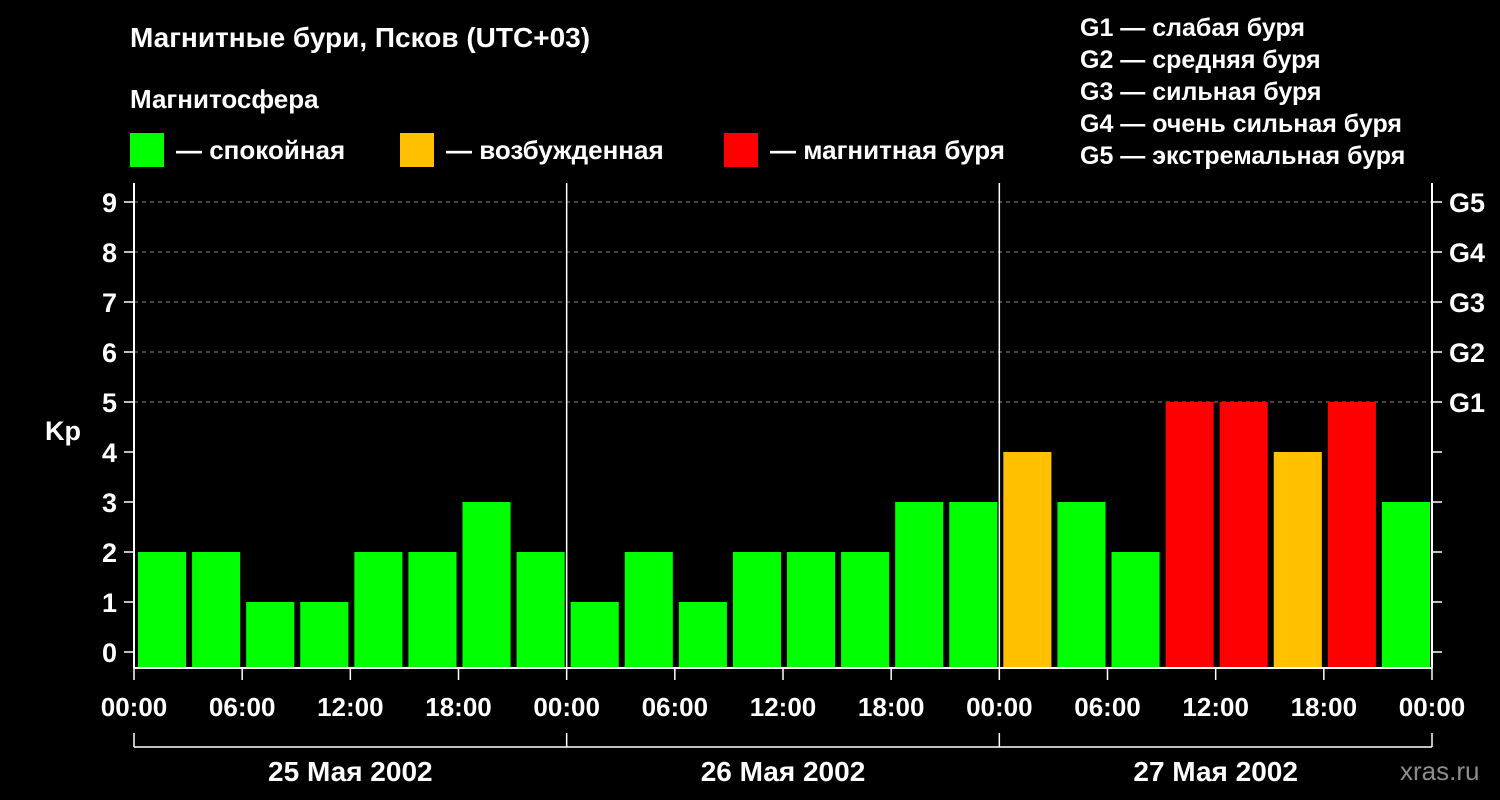  What do you see at coordinates (109, 303) in the screenshot?
I see `y-tick-label: 7` at bounding box center [109, 303].